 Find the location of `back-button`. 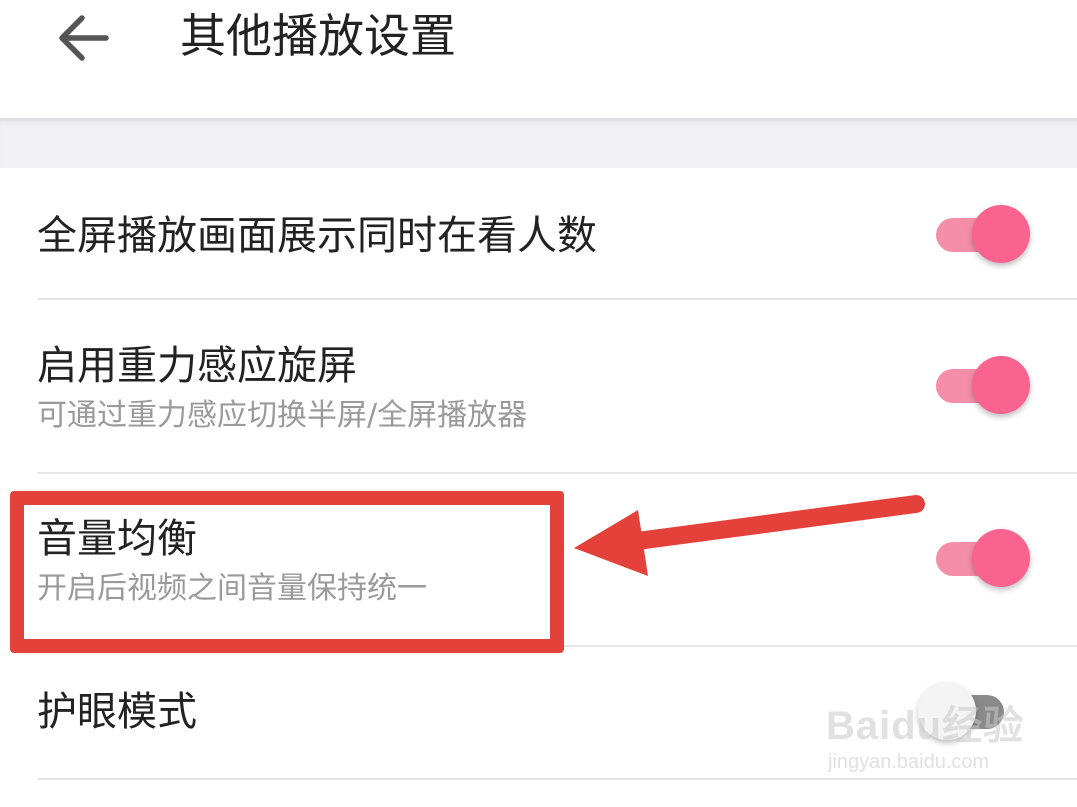

back-button is located at coordinates (84, 38).